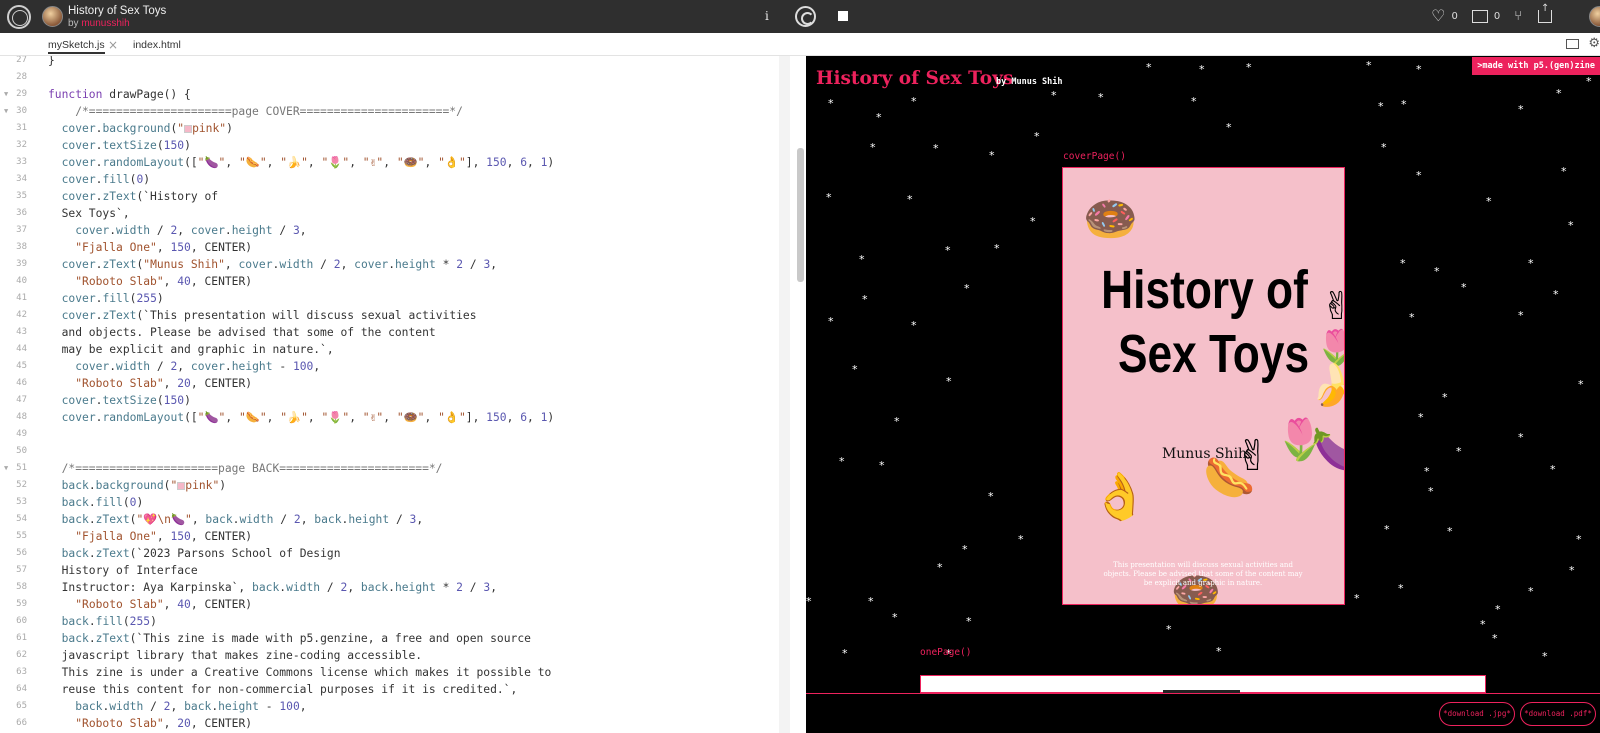 The height and width of the screenshot is (733, 1600). Describe the element at coordinates (21, 94) in the screenshot. I see `line-number: 29` at that location.